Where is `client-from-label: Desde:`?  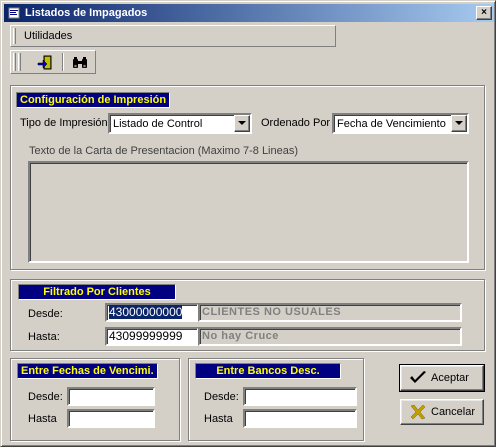 client-from-label: Desde: is located at coordinates (45, 314).